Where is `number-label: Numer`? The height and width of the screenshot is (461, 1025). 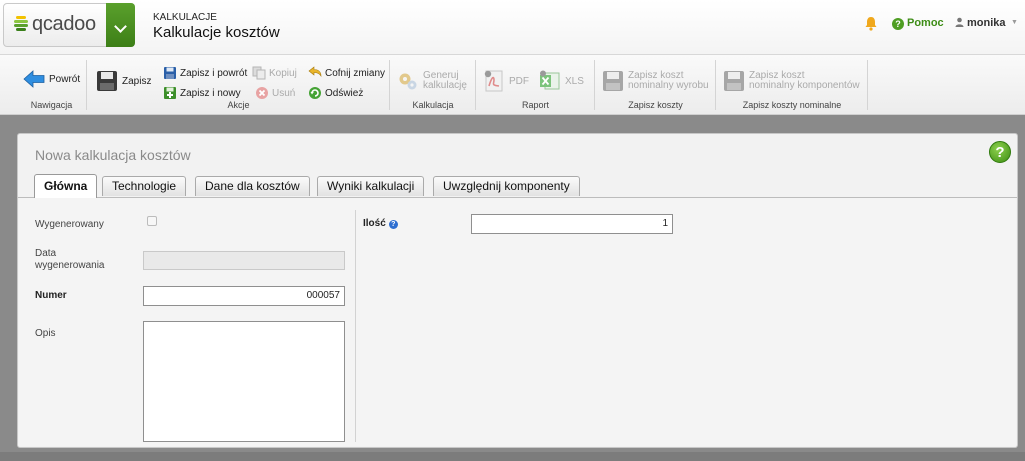
number-label: Numer is located at coordinates (51, 295).